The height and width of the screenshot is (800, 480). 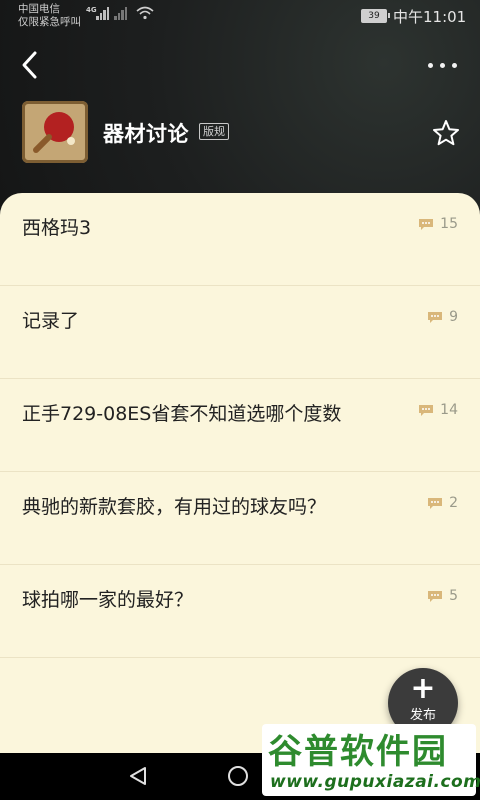 I want to click on comment-count: 2, so click(x=442, y=503).